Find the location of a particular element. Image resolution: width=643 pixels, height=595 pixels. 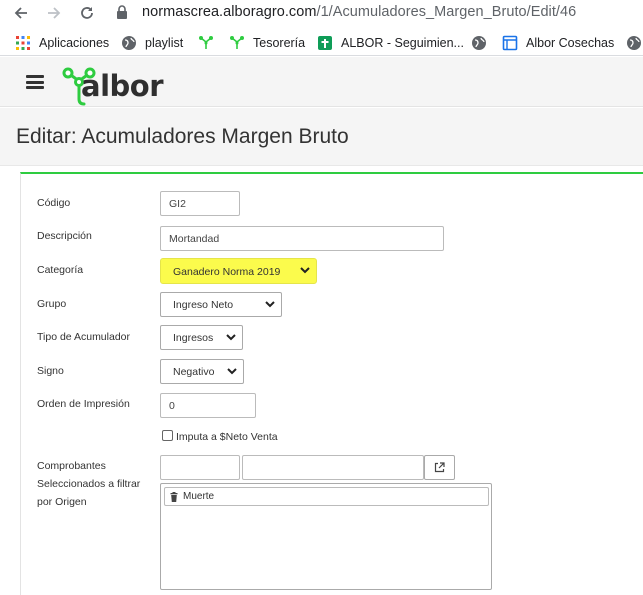

list-item: Muerte is located at coordinates (326, 496).